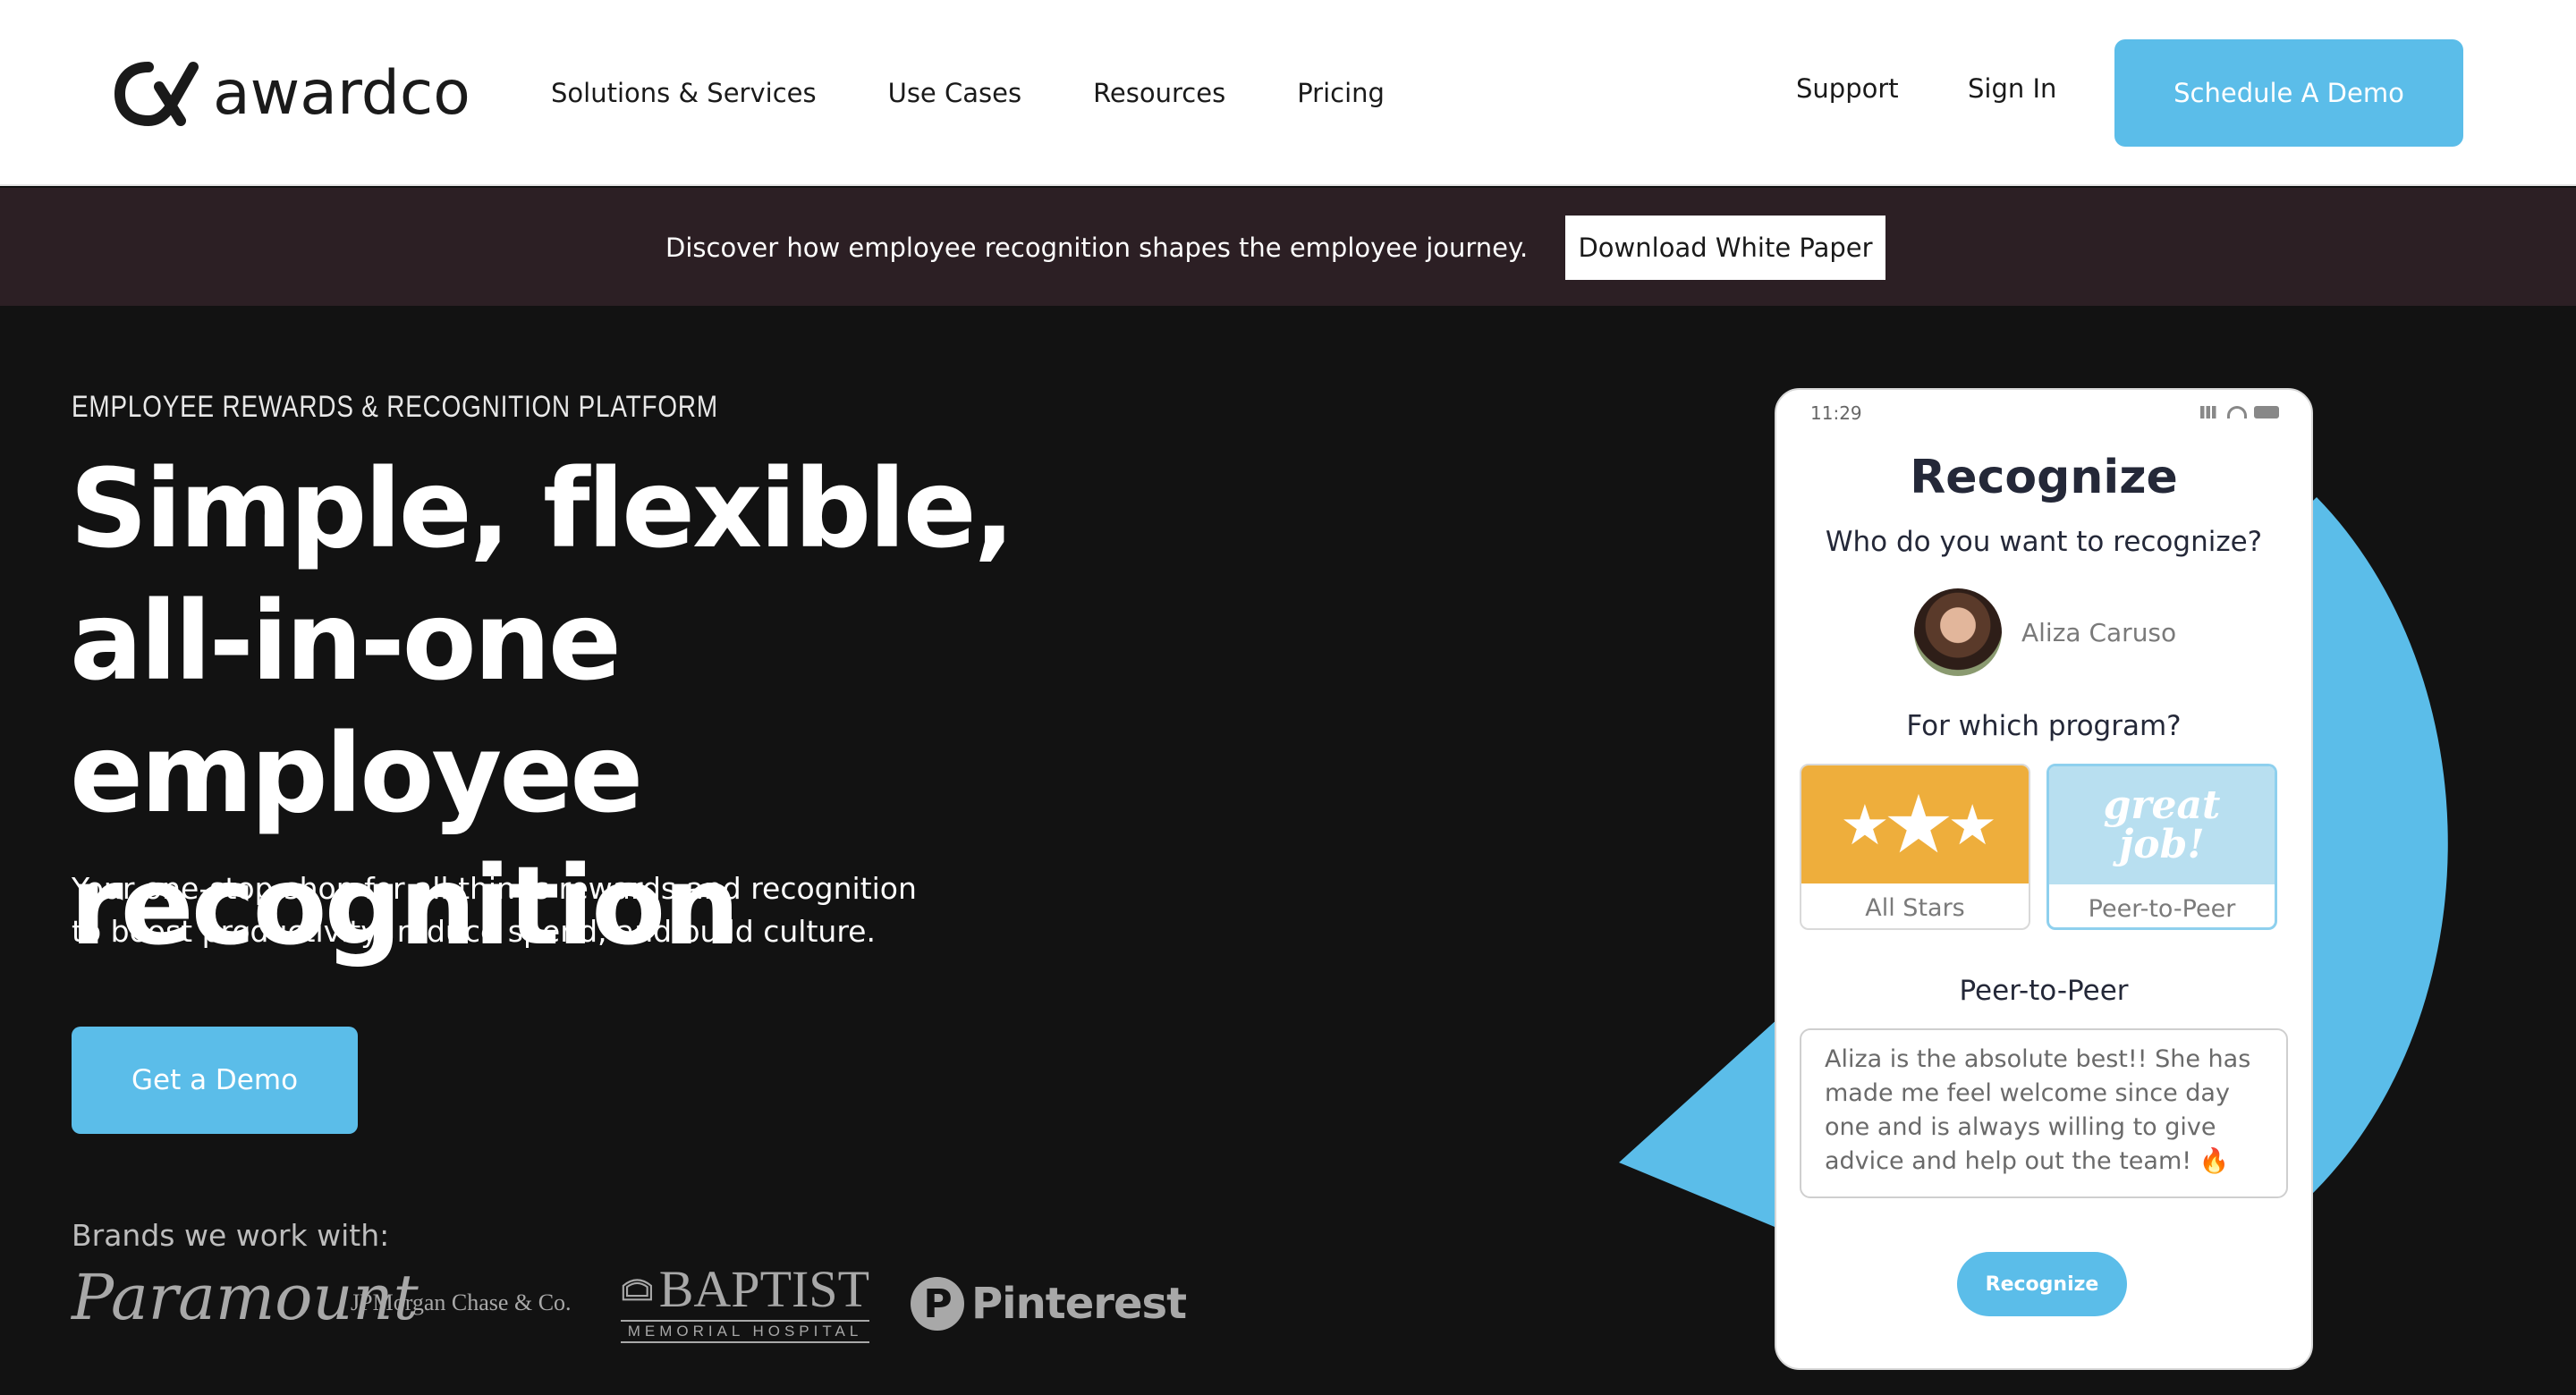 Image resolution: width=2576 pixels, height=1395 pixels. I want to click on program-label: All Stars, so click(1915, 907).